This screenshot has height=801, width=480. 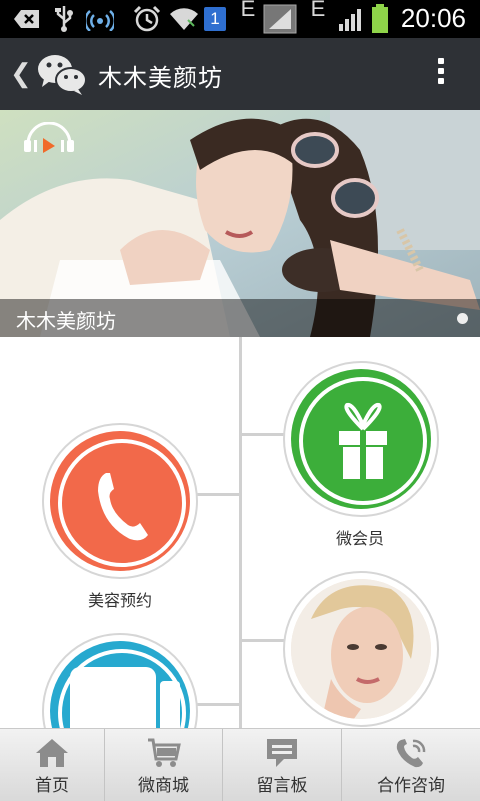 I want to click on signal-icon, so click(x=280, y=19).